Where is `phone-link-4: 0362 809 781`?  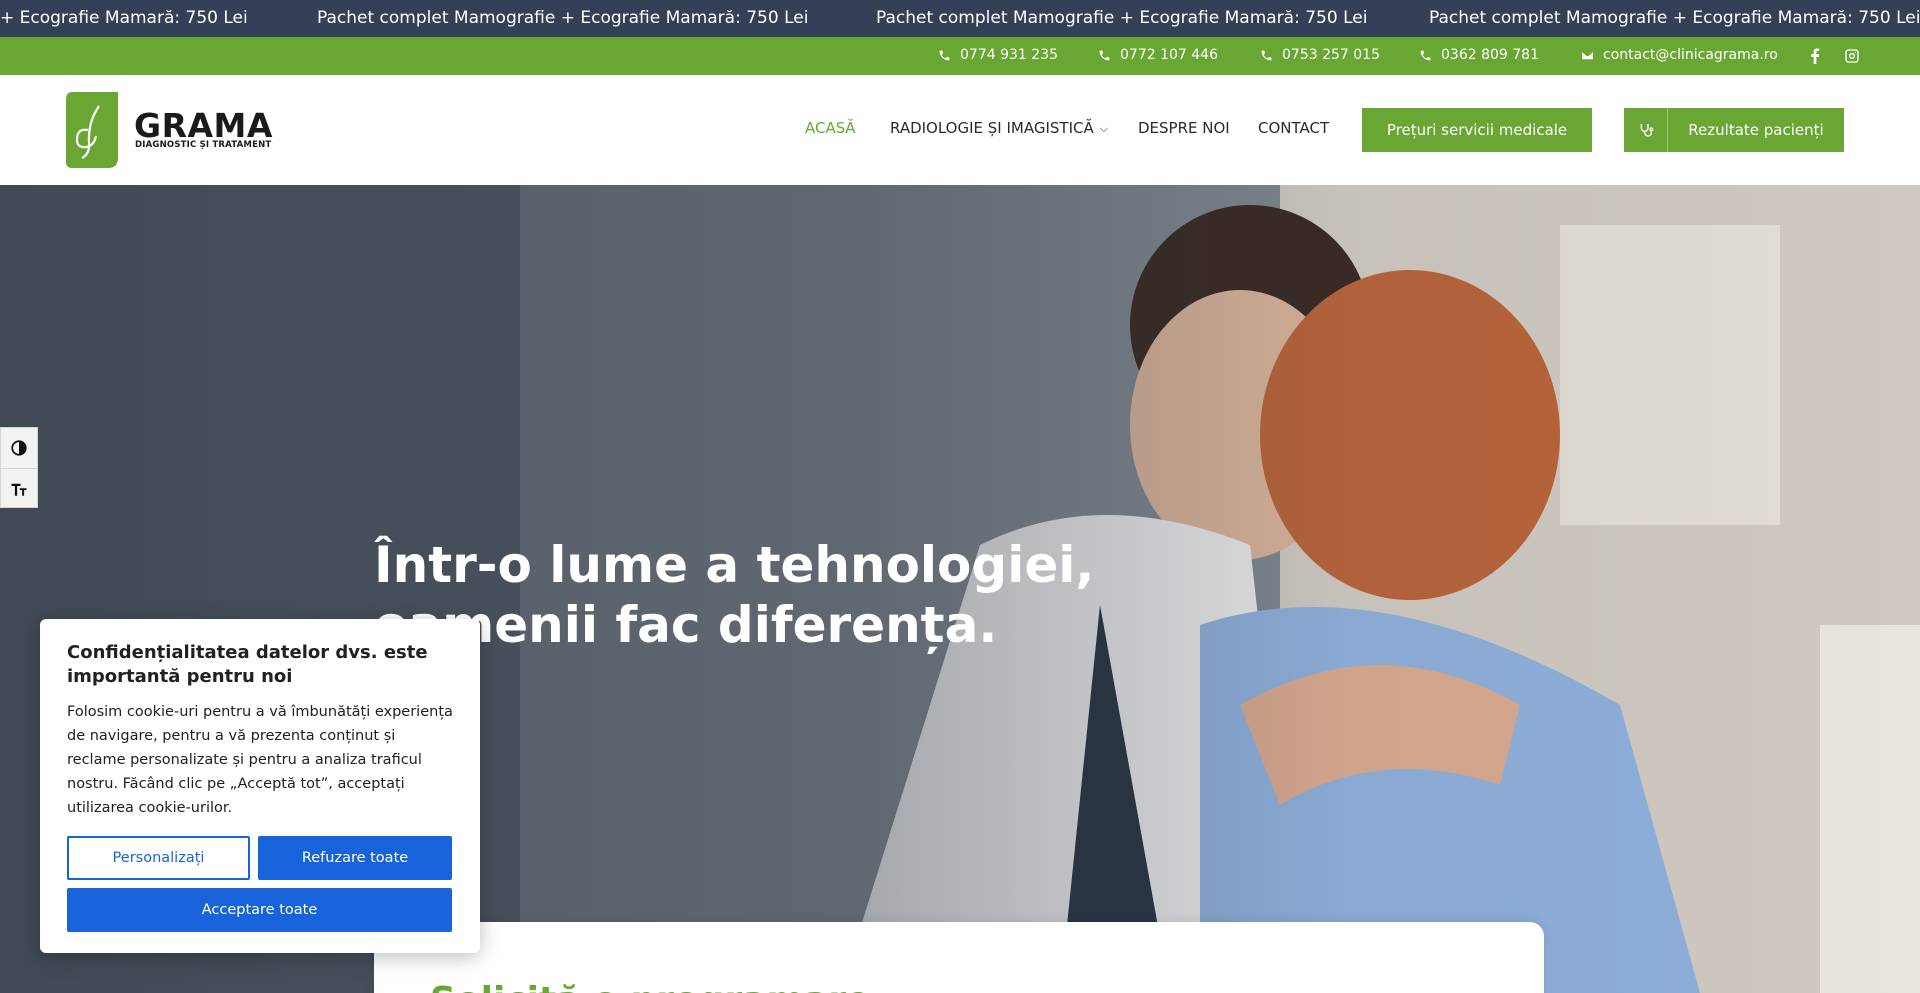 phone-link-4: 0362 809 781 is located at coordinates (1479, 55).